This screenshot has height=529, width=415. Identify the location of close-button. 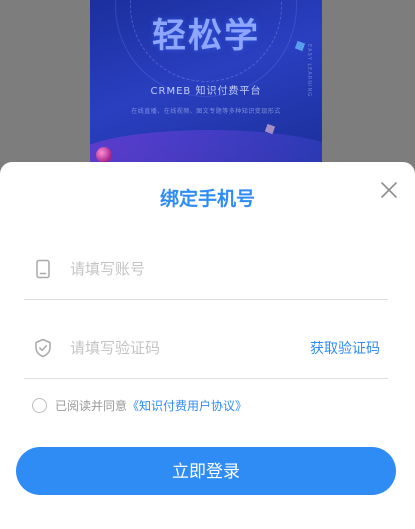
(389, 190).